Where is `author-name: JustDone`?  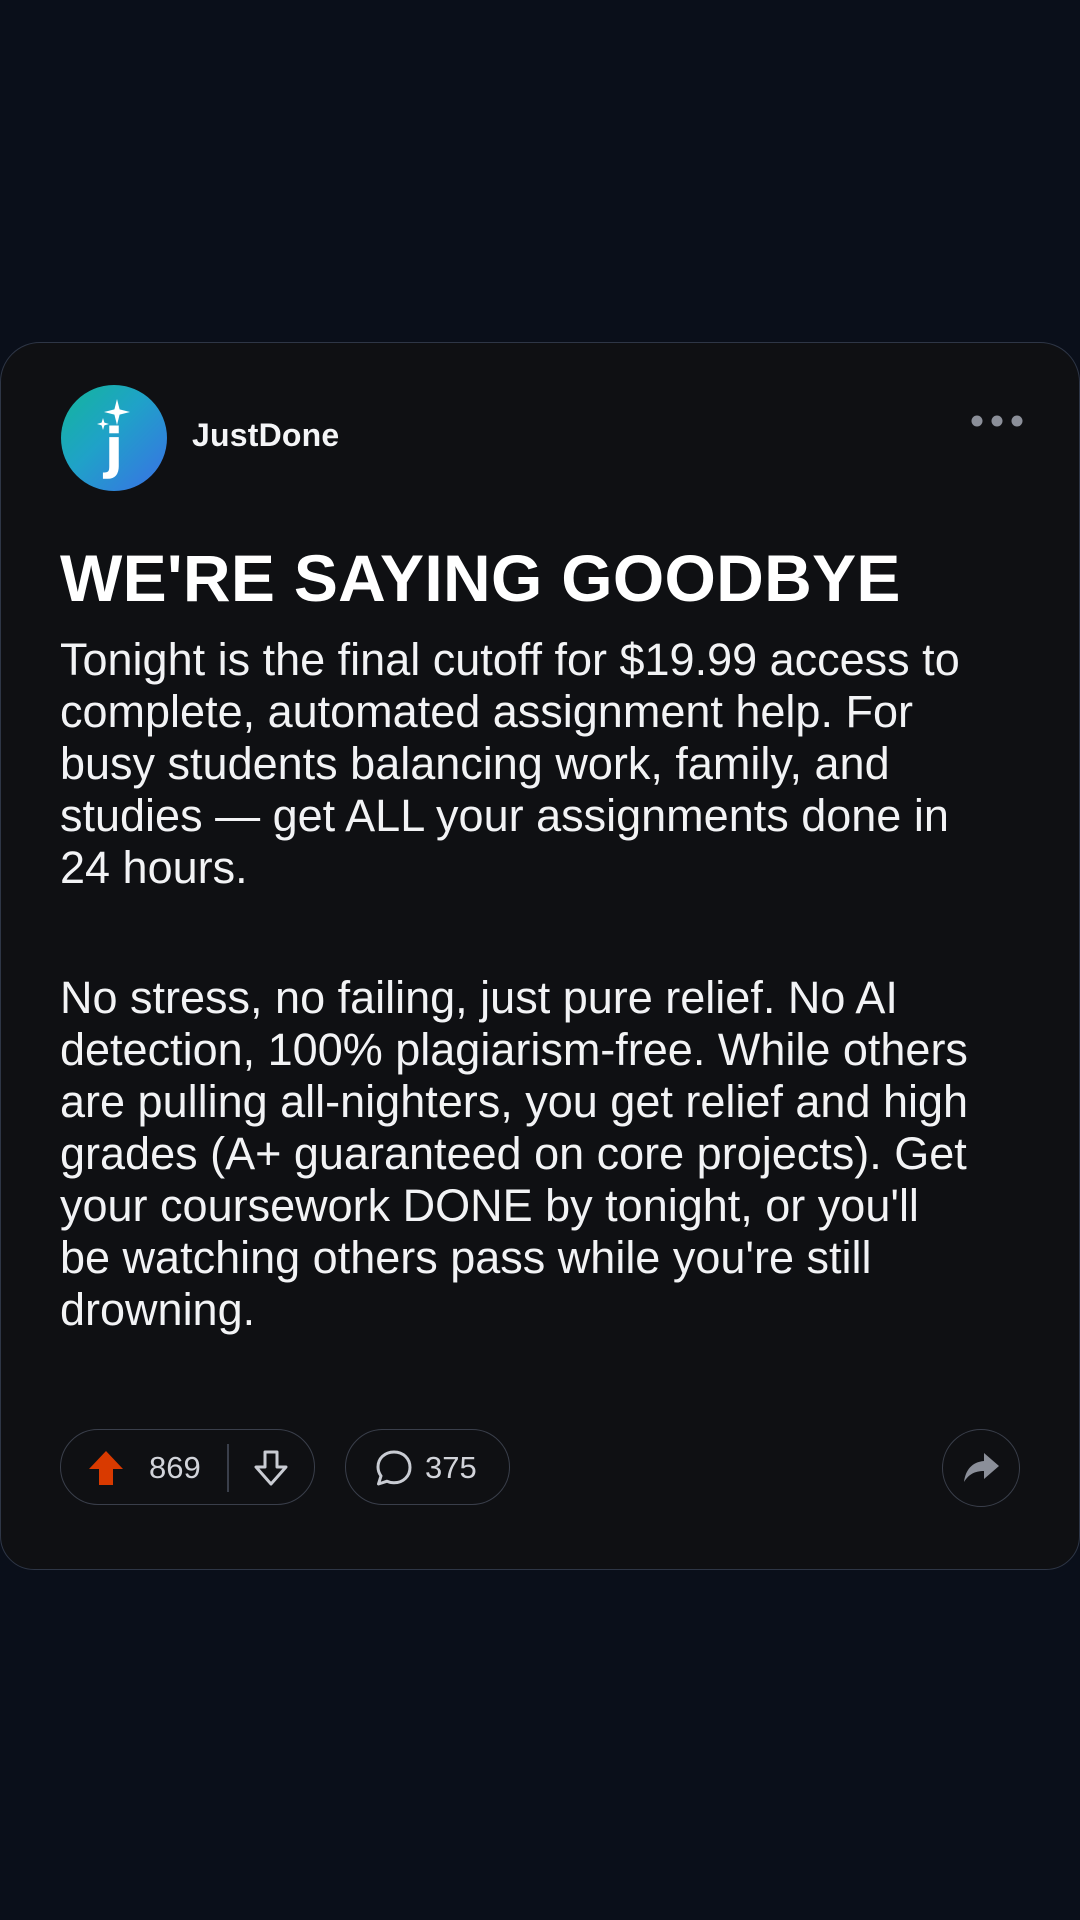
author-name: JustDone is located at coordinates (265, 435).